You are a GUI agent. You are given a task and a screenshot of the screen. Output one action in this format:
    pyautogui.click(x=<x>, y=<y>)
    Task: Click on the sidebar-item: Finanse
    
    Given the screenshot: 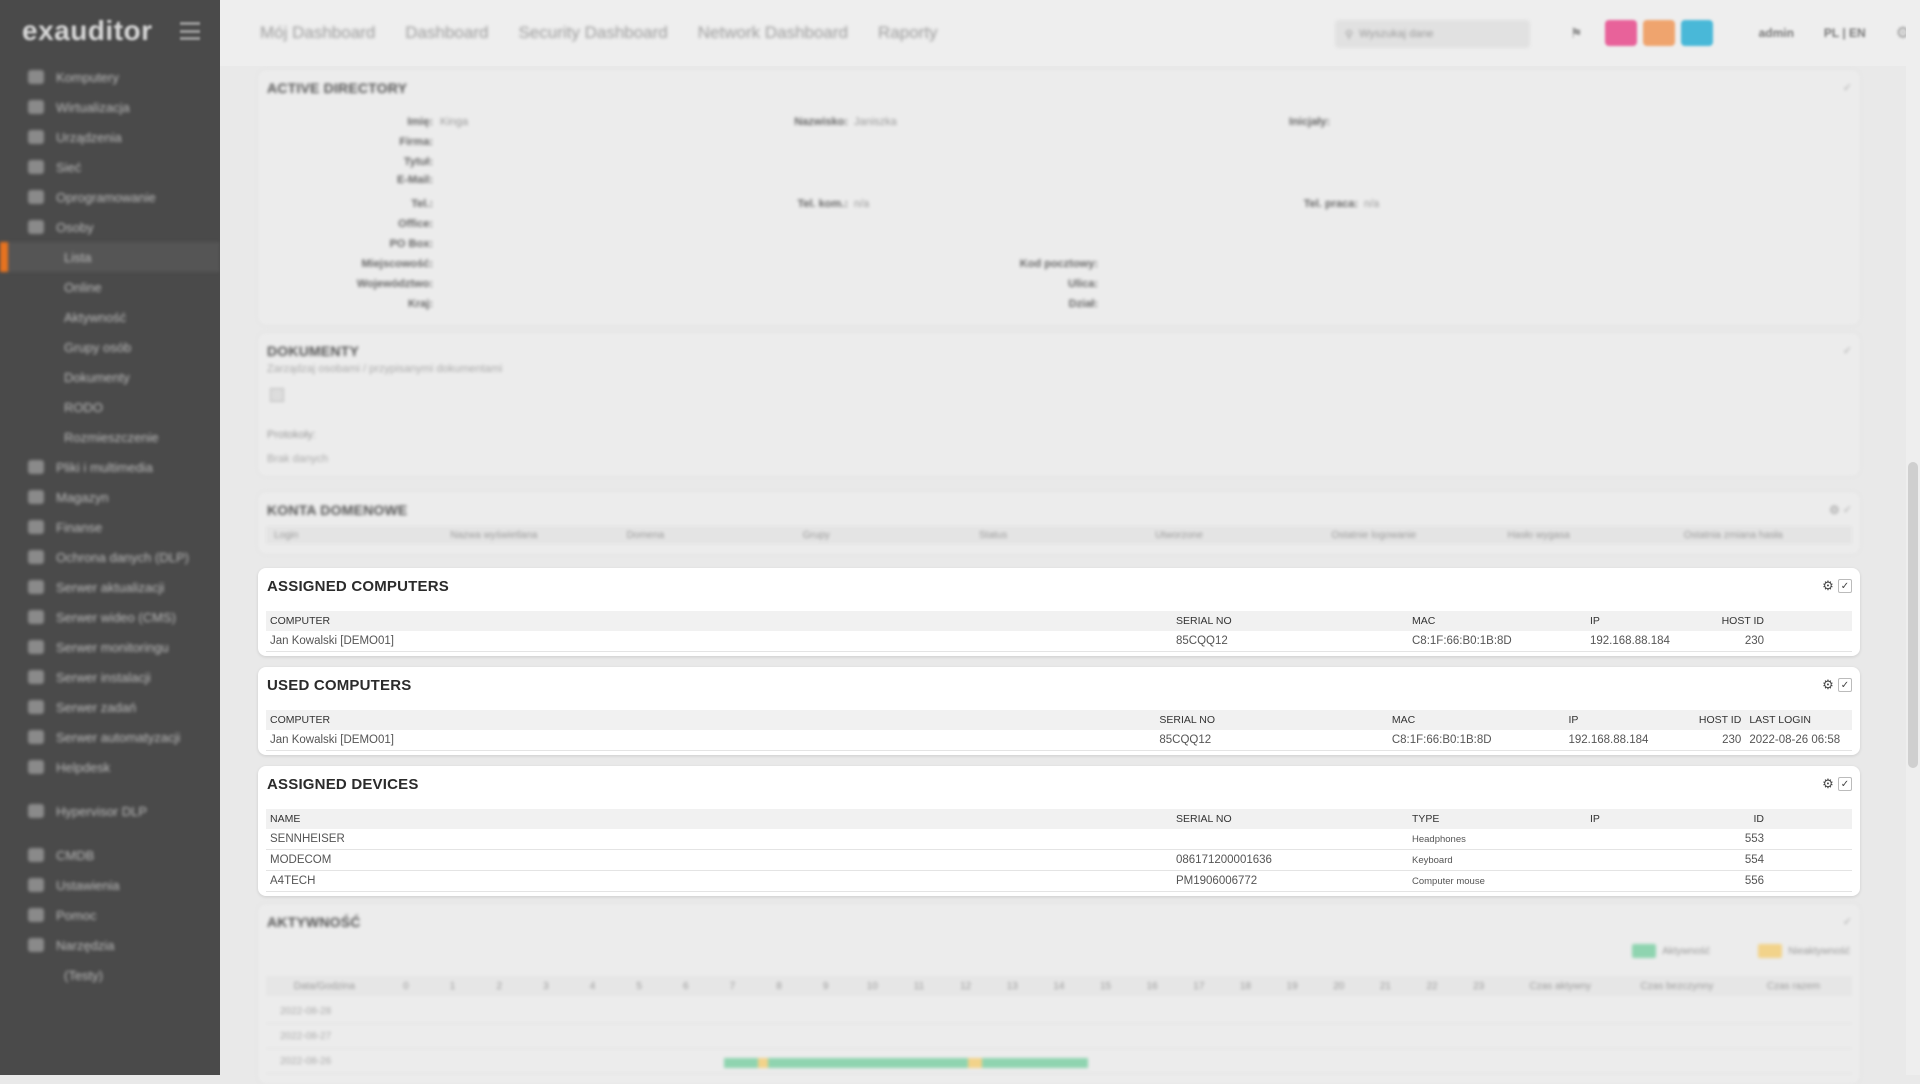 What is the action you would take?
    pyautogui.click(x=110, y=527)
    